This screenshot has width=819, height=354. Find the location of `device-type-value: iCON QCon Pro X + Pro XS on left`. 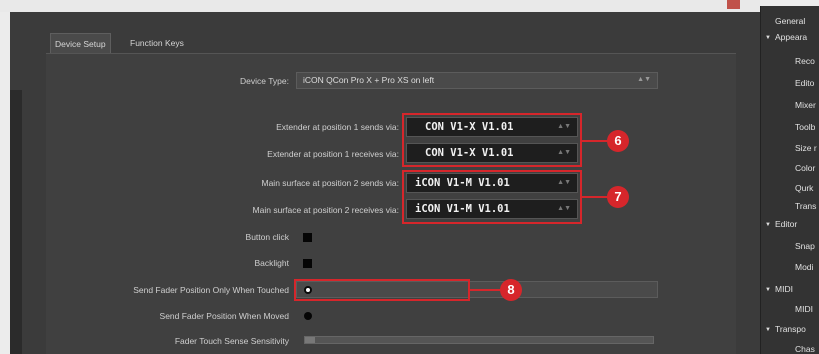

device-type-value: iCON QCon Pro X + Pro XS on left is located at coordinates (369, 80).